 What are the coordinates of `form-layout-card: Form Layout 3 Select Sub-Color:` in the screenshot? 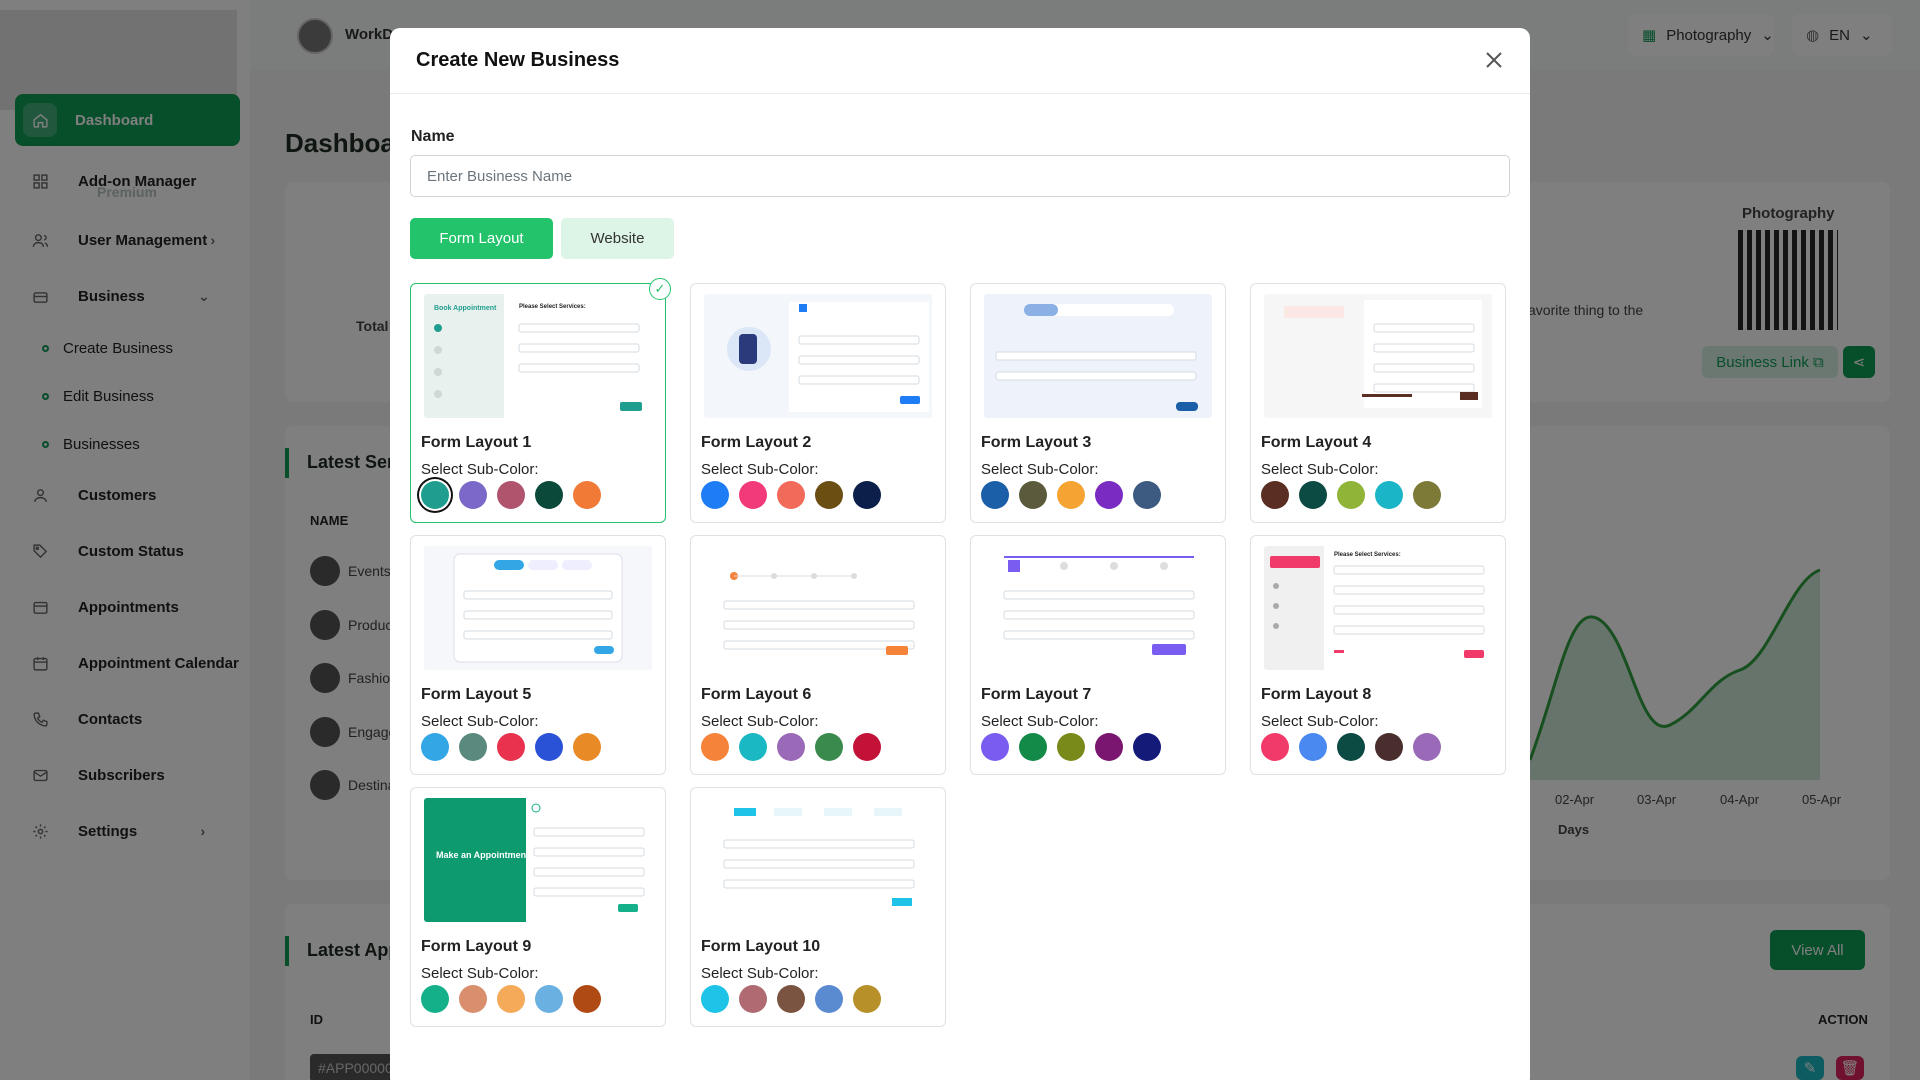 It's located at (1098, 403).